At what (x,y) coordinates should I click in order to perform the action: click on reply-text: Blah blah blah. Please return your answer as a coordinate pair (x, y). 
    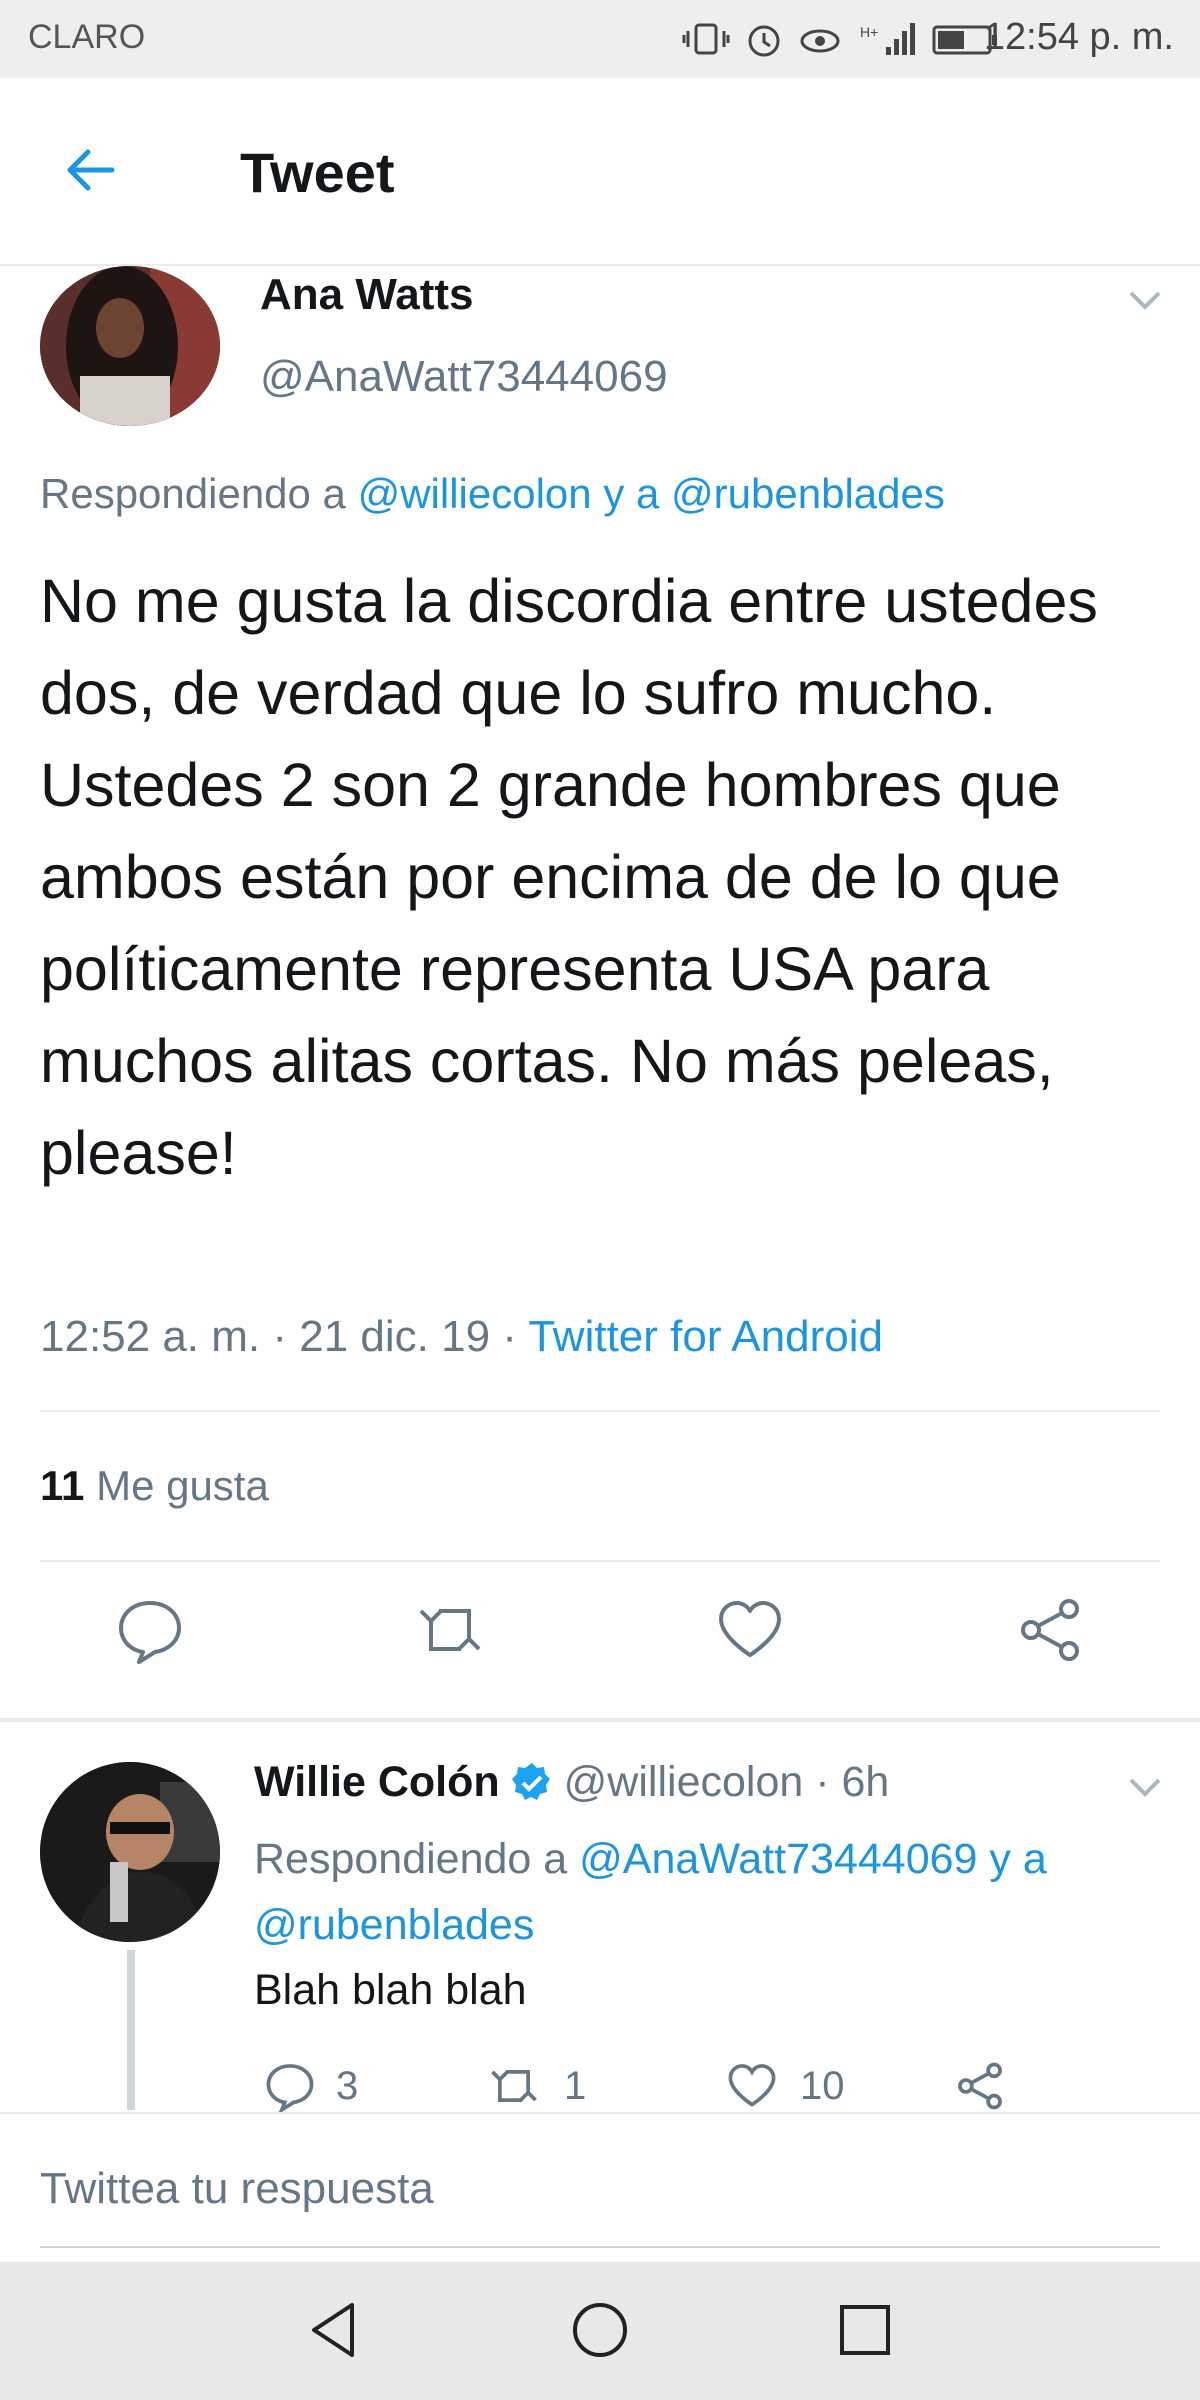
    Looking at the image, I should click on (390, 1990).